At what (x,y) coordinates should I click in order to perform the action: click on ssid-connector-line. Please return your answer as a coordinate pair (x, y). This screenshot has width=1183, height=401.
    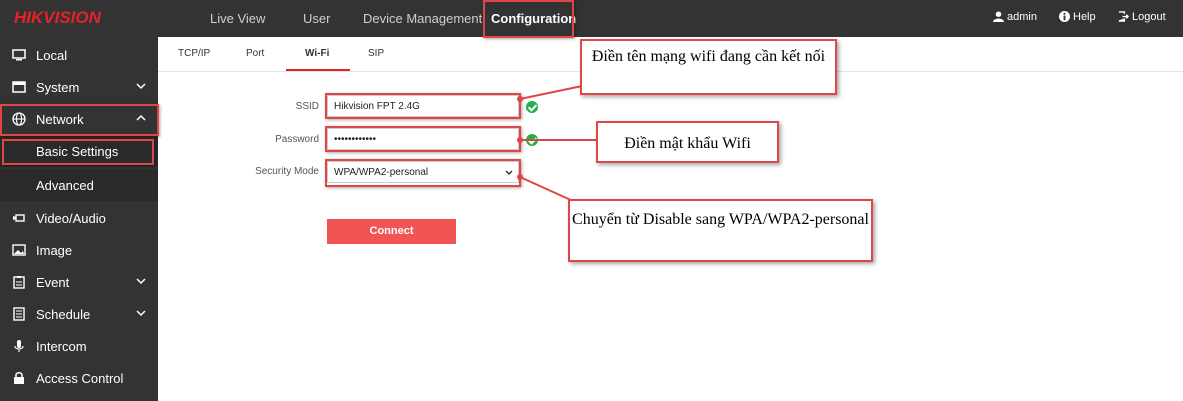
    Looking at the image, I should click on (551, 92).